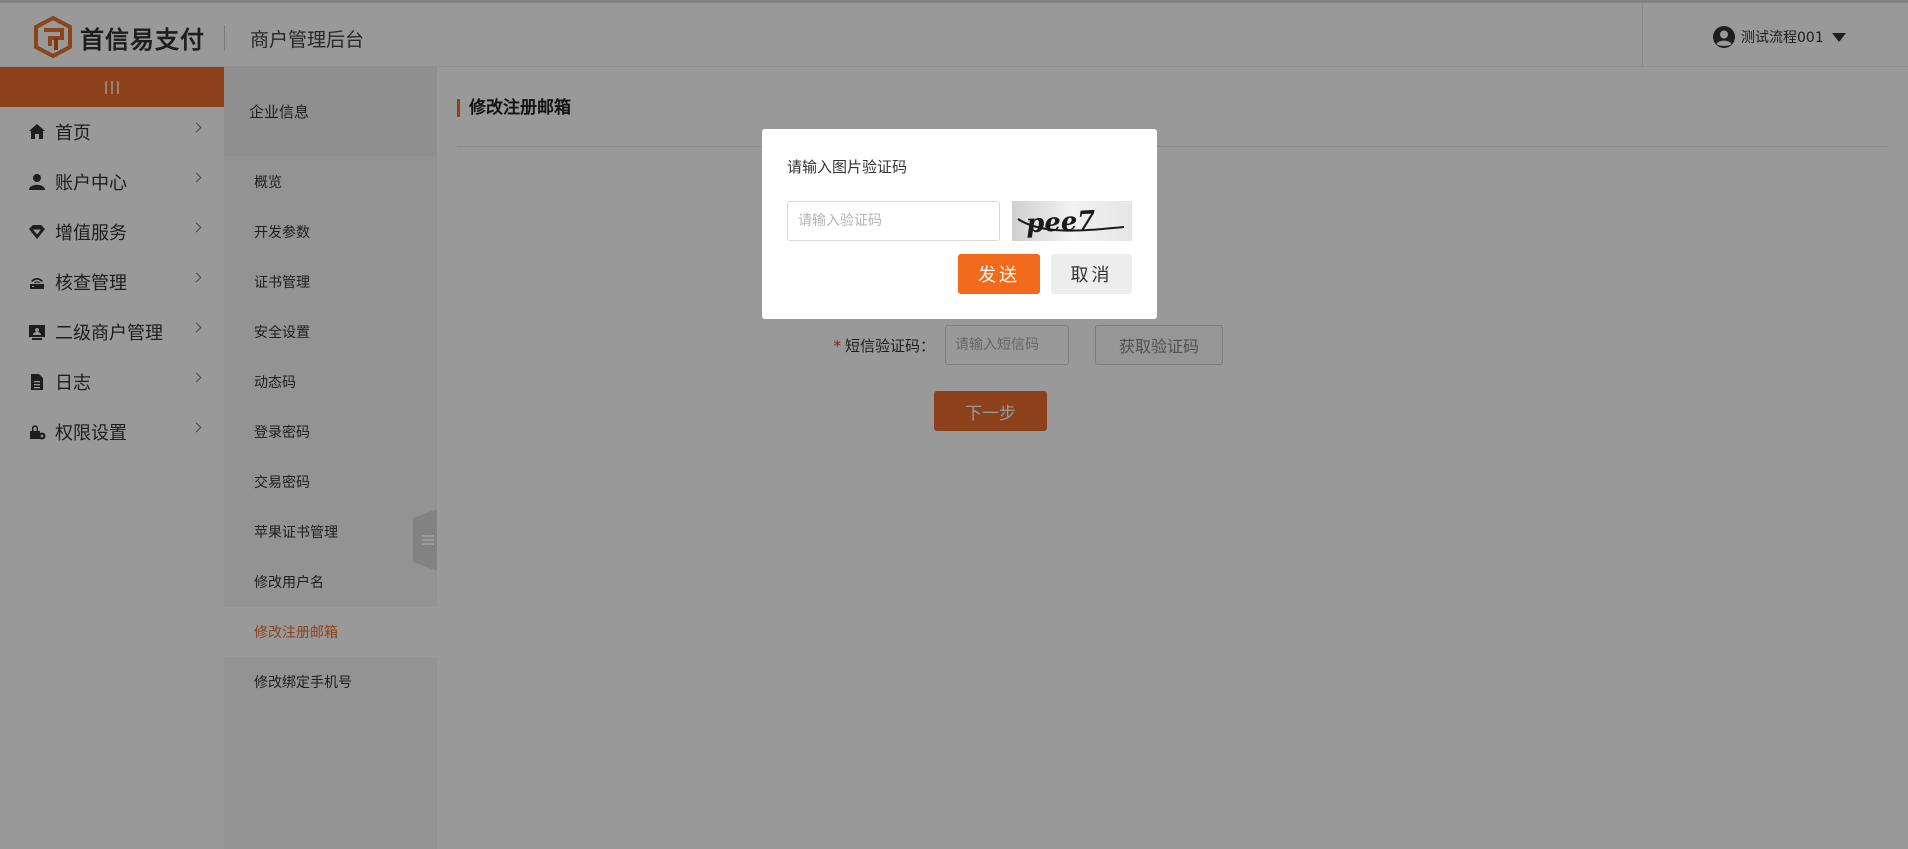  I want to click on captcha-image: pee7, so click(1072, 221).